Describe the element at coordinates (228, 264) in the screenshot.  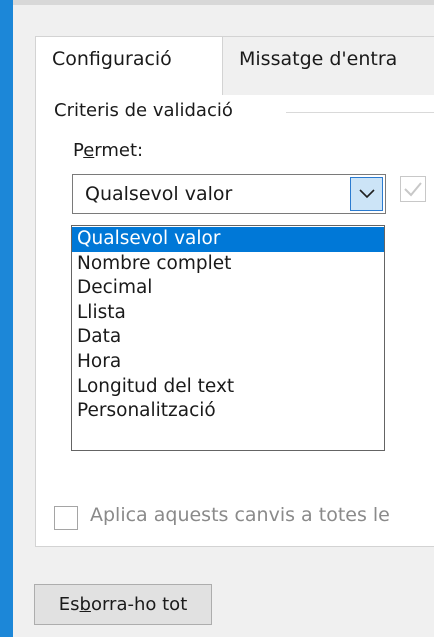
I see `list-item: Nombre complet` at that location.